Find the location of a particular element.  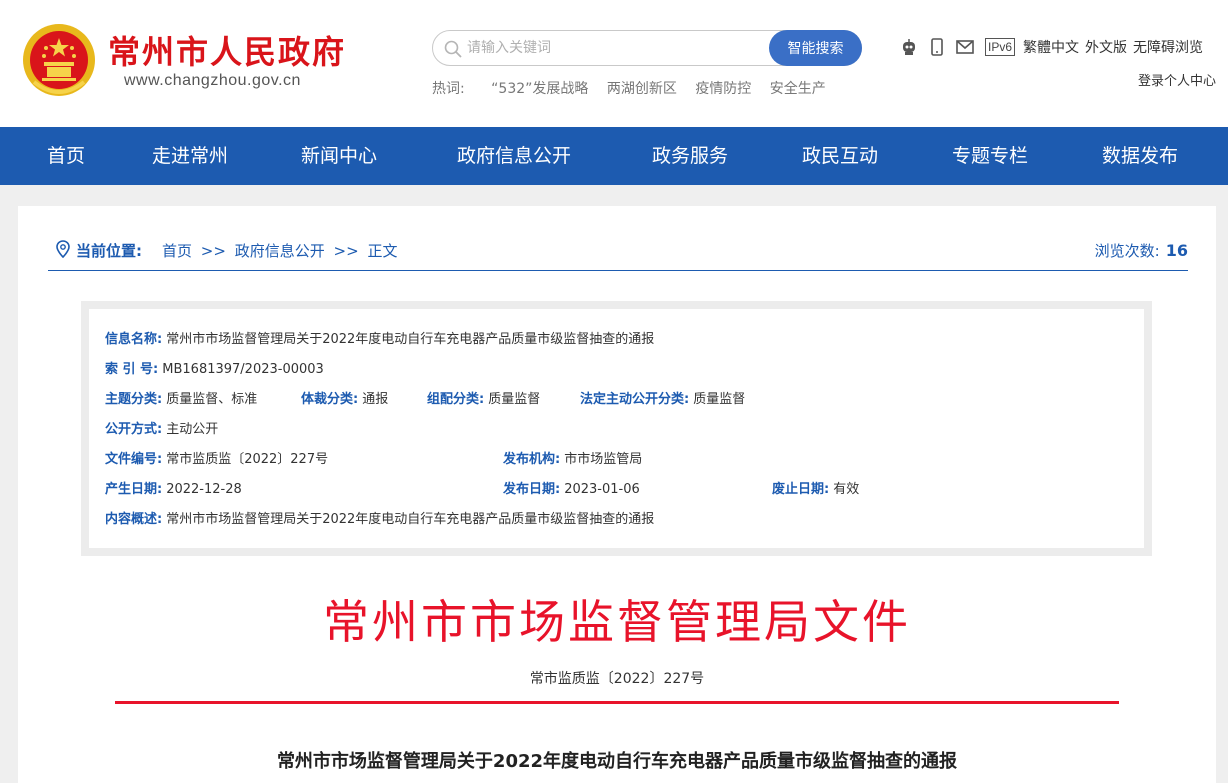

mobile-icon is located at coordinates (937, 47).